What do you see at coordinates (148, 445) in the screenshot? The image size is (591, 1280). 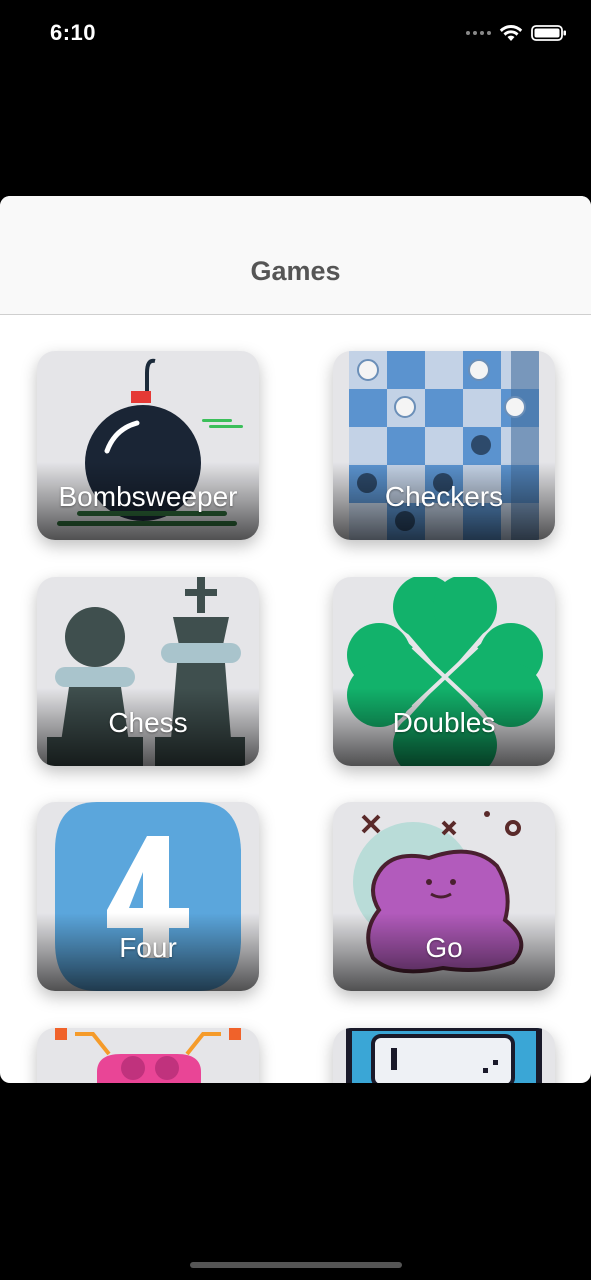 I see `game-tile-bombsweeper: Bombsweeper` at bounding box center [148, 445].